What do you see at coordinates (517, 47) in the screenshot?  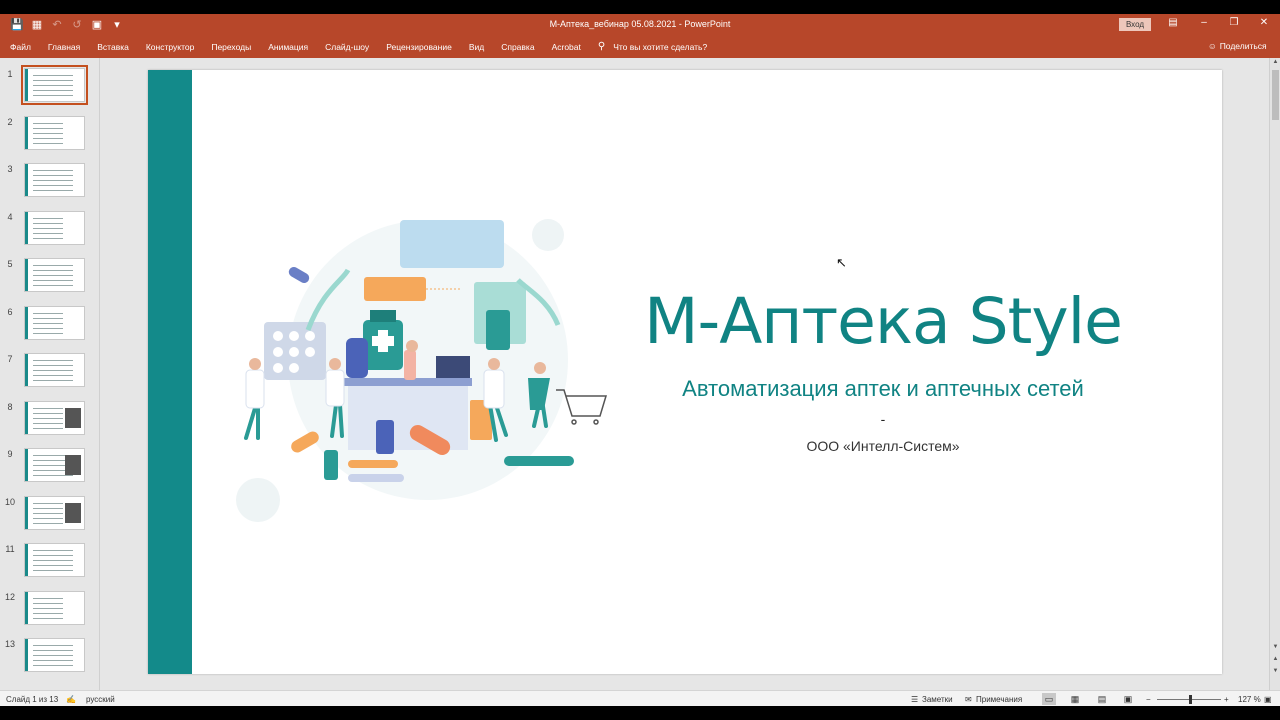 I see `tab-help: Справка` at bounding box center [517, 47].